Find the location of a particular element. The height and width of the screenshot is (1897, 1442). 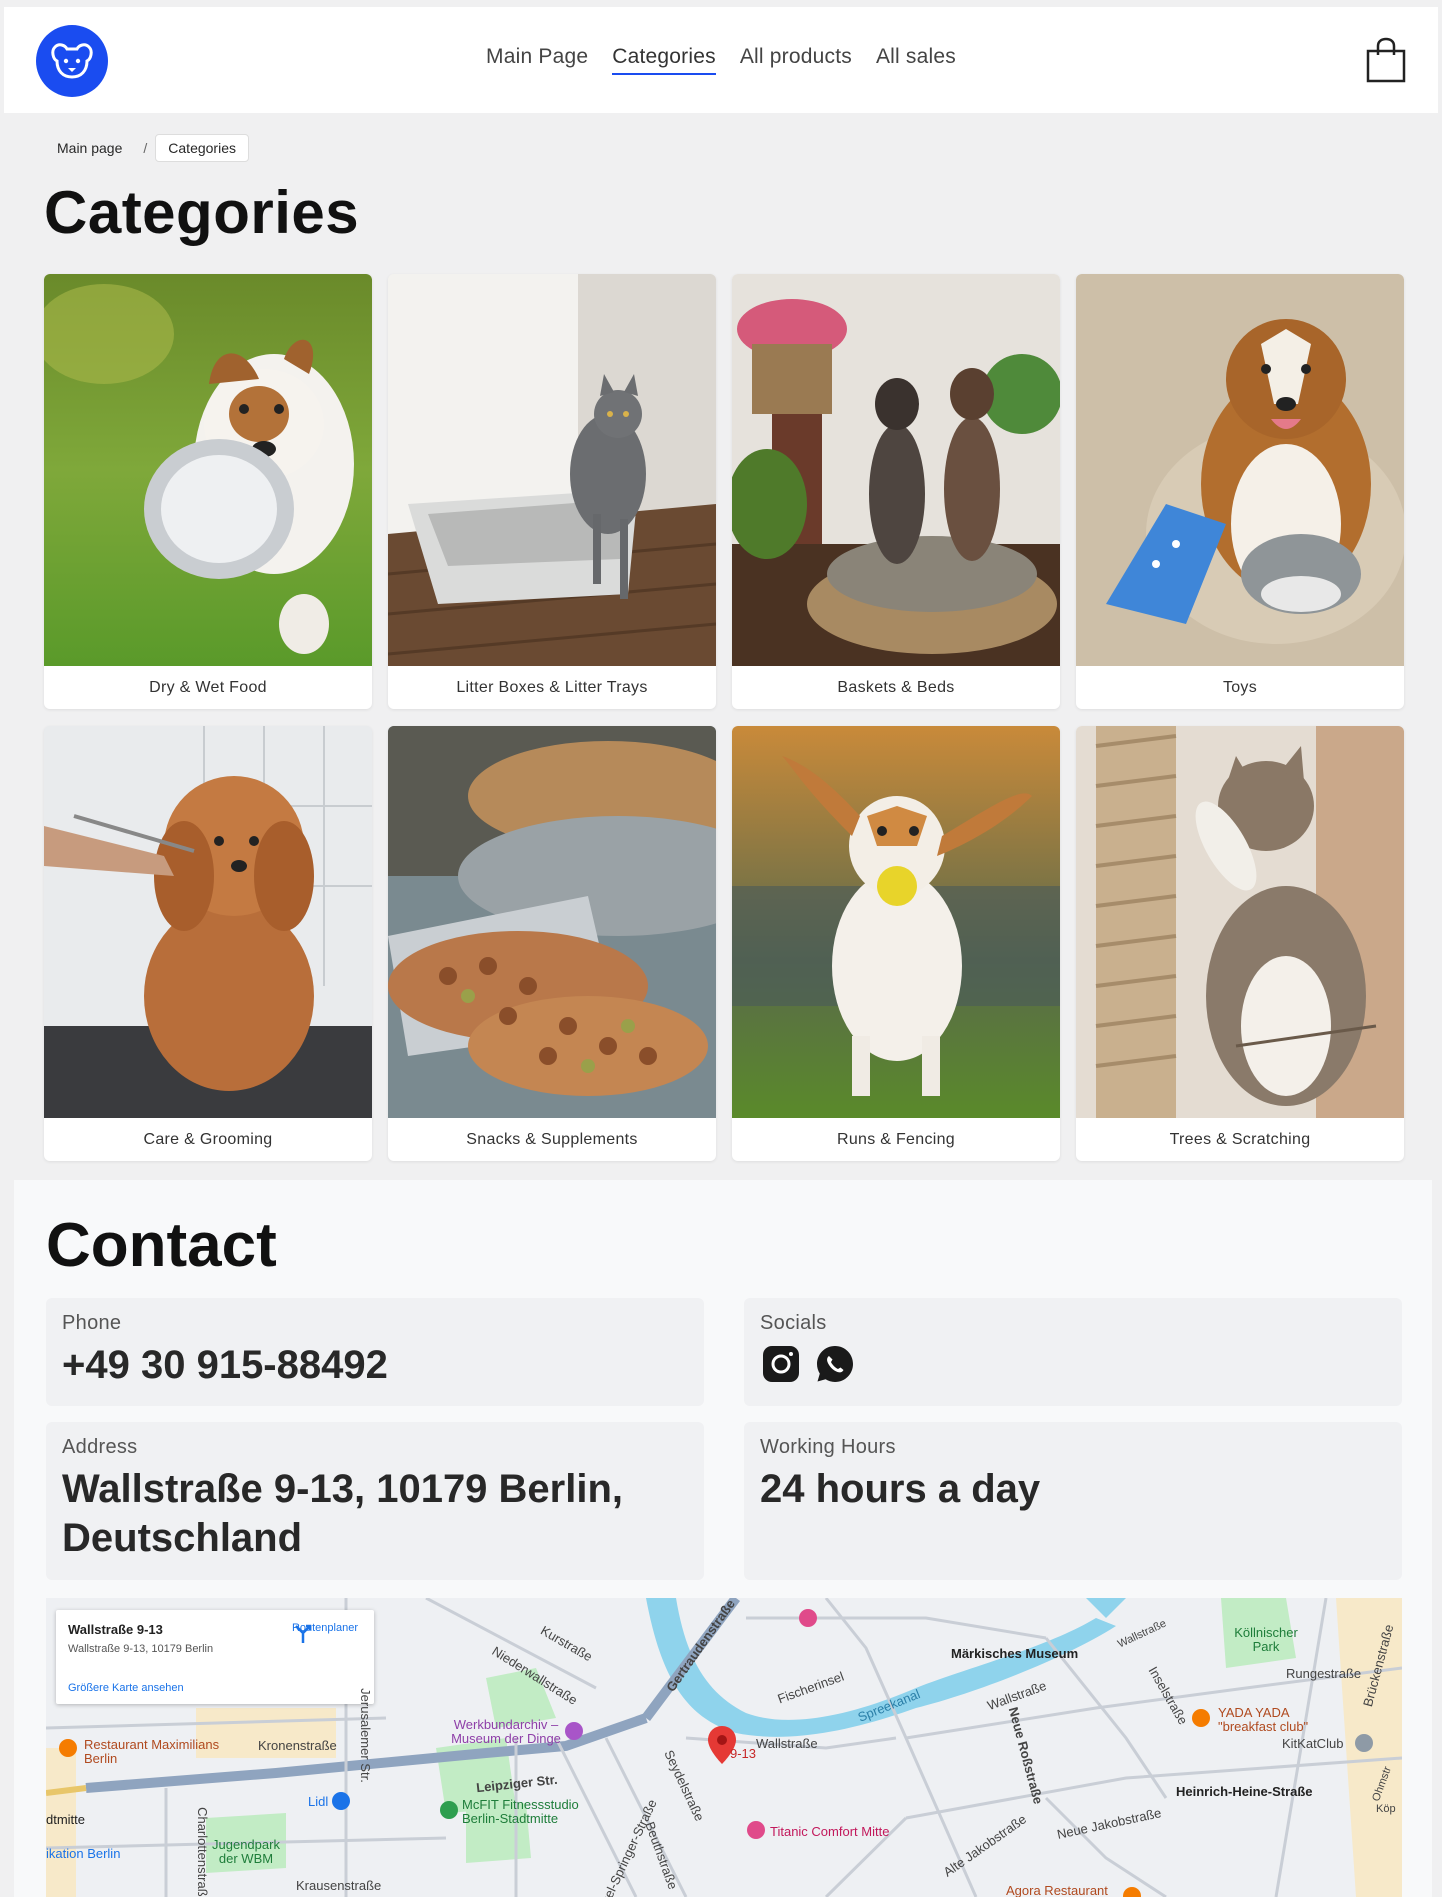

map-pin-label: 9-13 is located at coordinates (743, 1753).